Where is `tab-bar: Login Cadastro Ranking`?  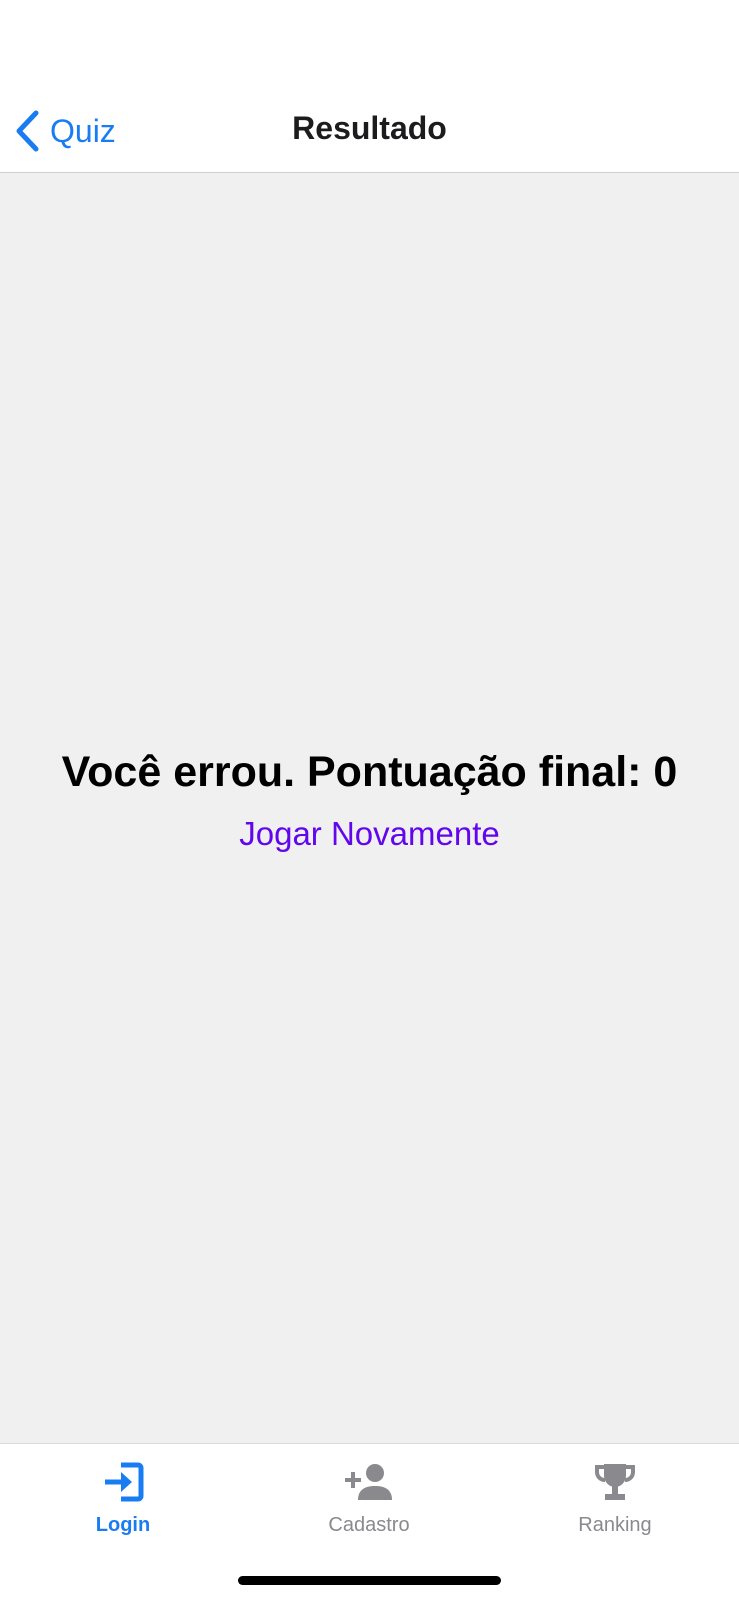
tab-bar: Login Cadastro Ranking is located at coordinates (369, 1521).